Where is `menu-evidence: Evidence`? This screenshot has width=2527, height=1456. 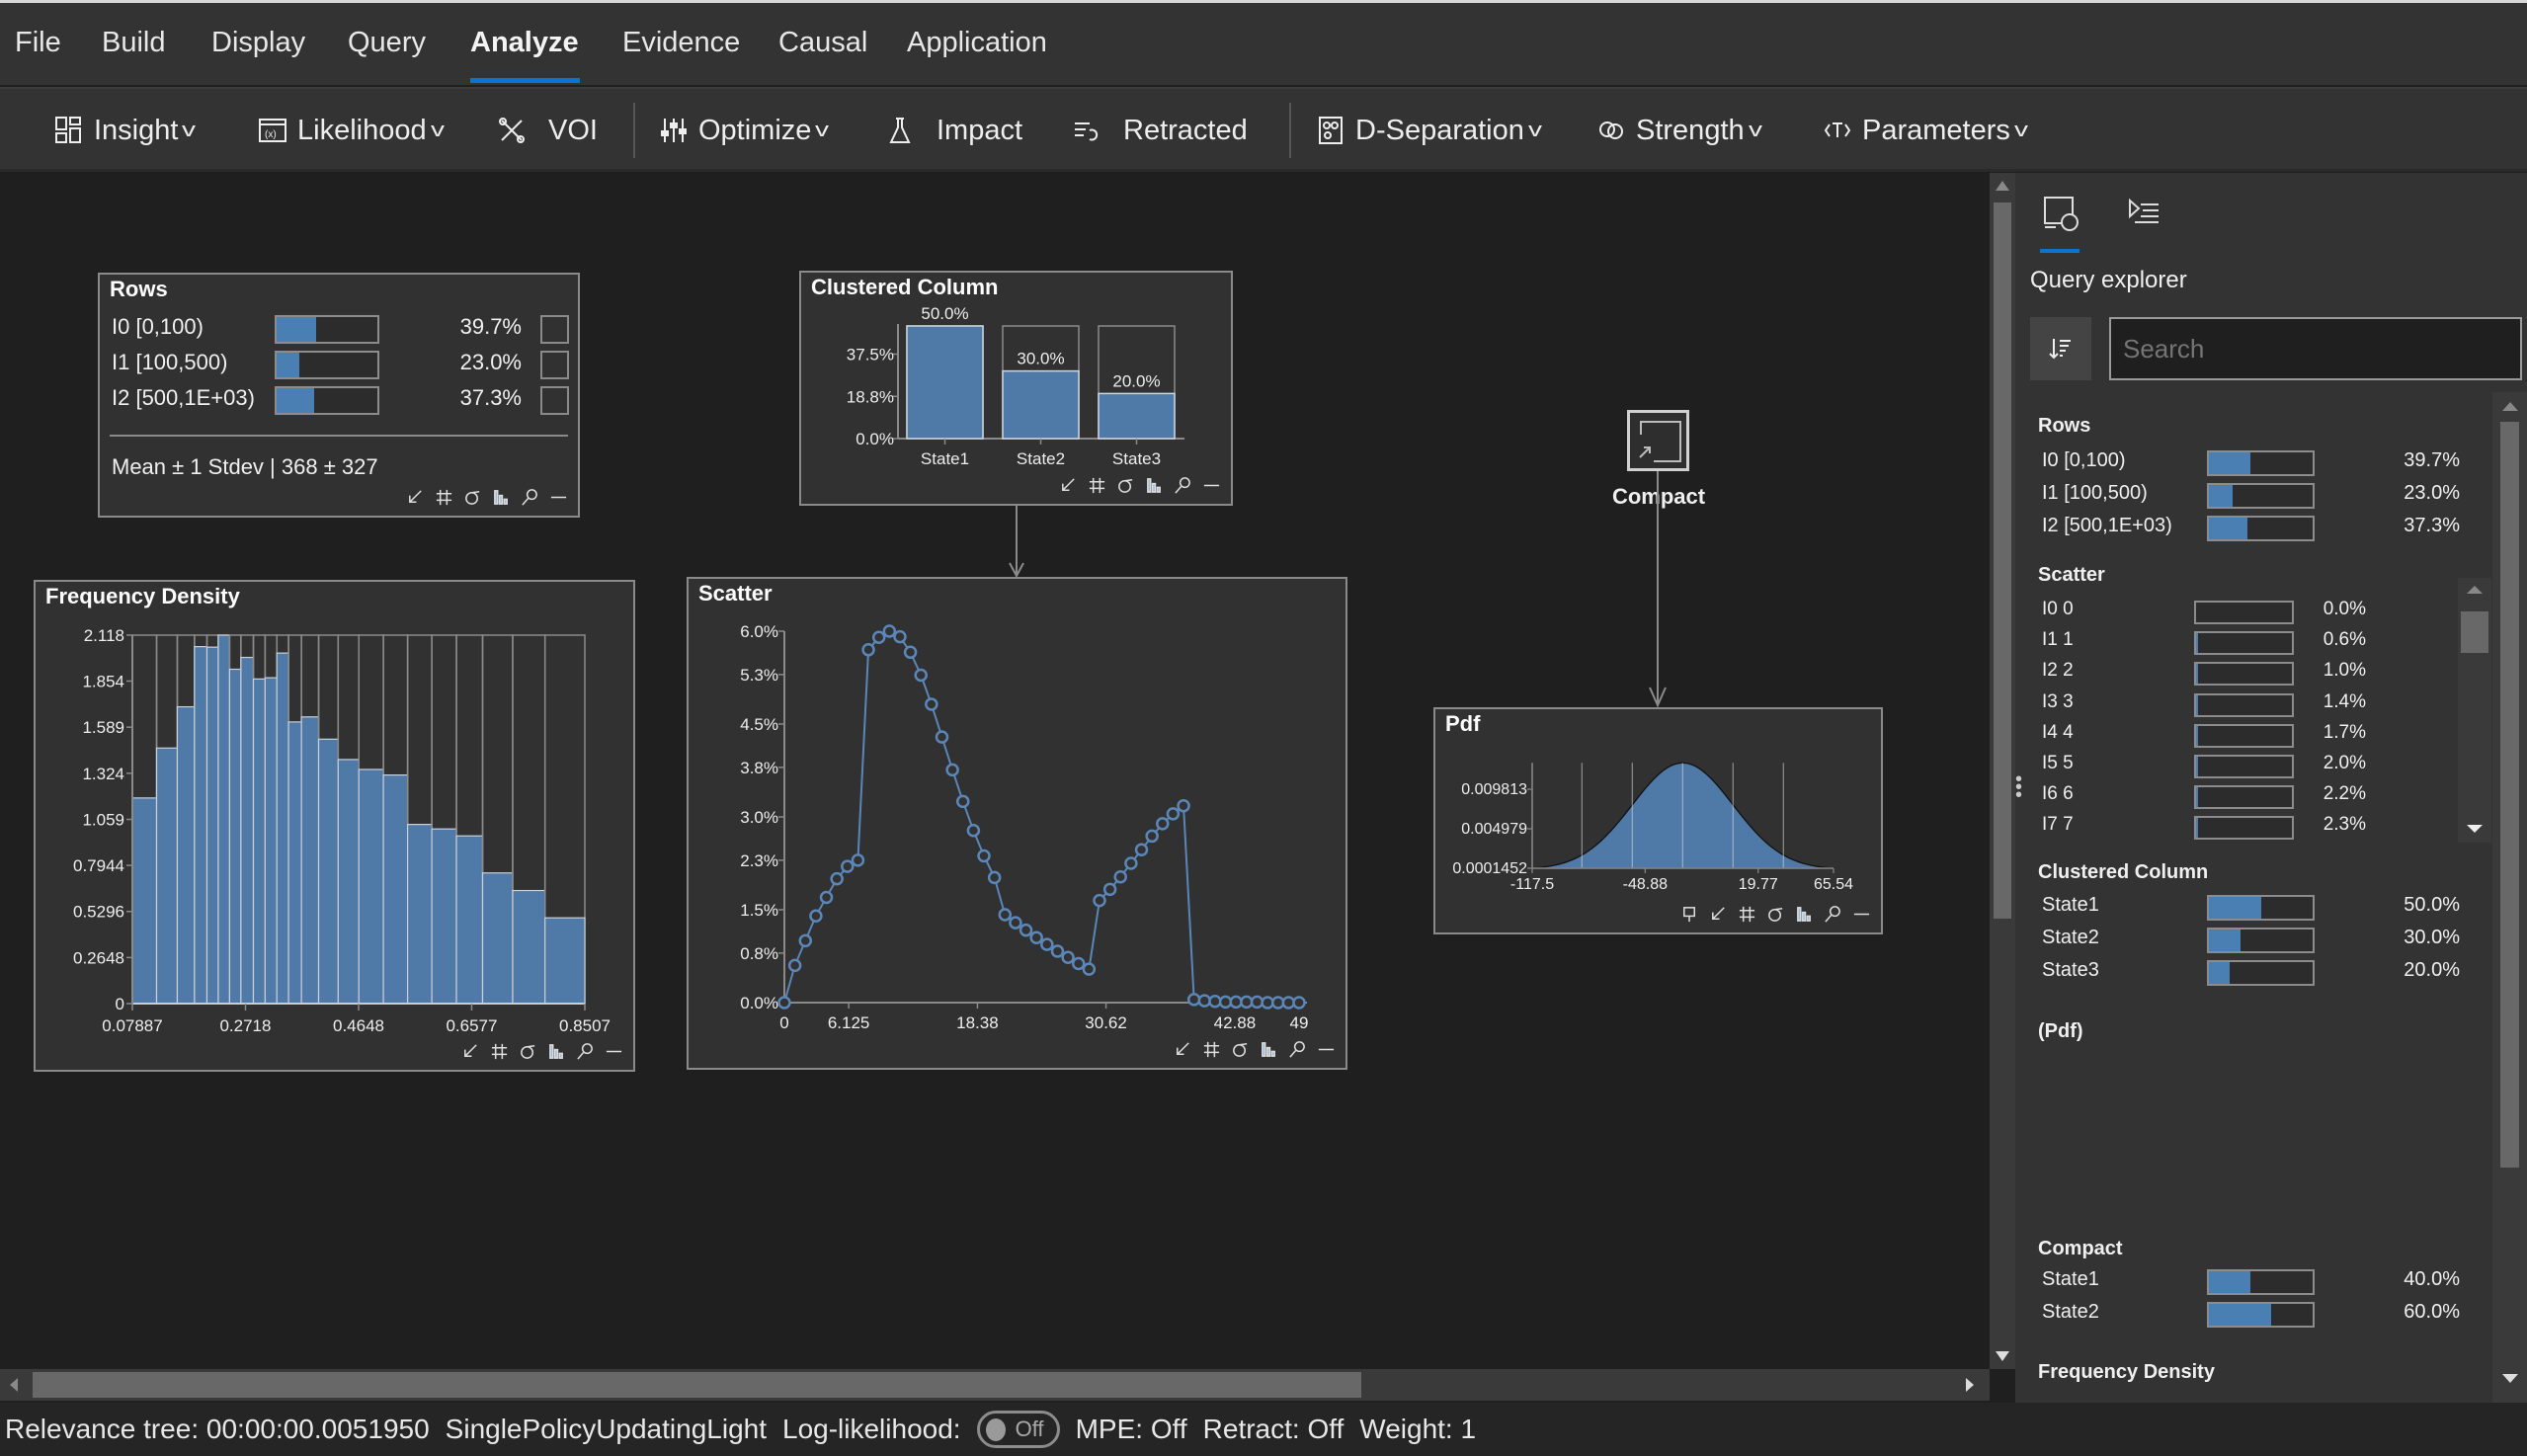
menu-evidence: Evidence is located at coordinates (681, 43).